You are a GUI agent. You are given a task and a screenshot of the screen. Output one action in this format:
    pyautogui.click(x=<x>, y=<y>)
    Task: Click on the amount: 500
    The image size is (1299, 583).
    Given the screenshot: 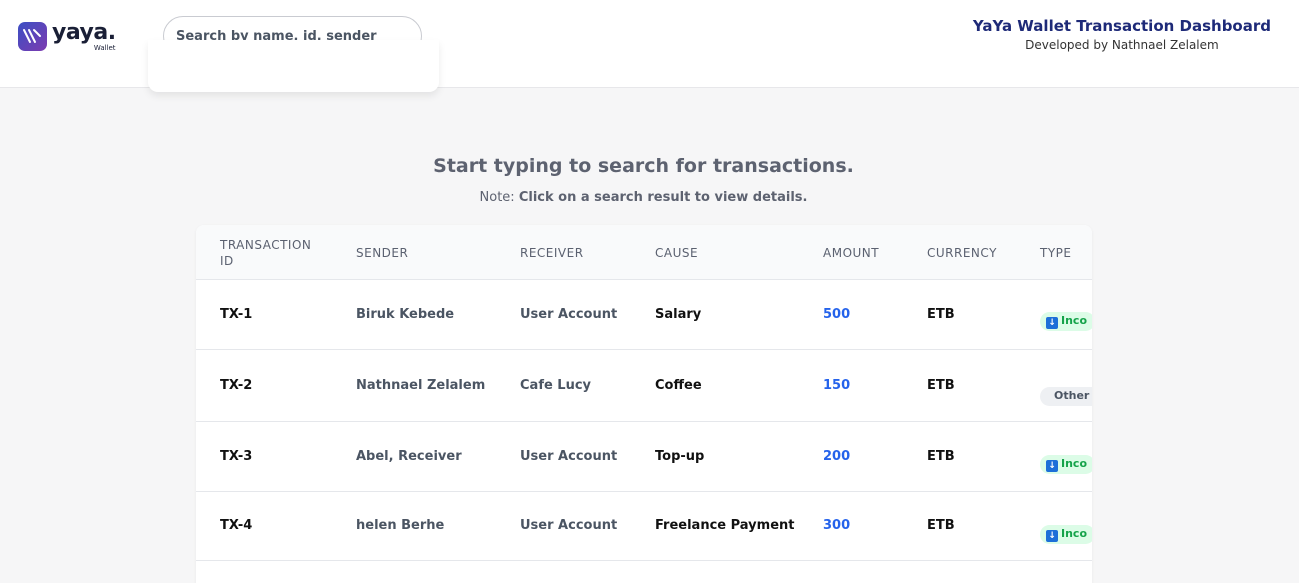 What is the action you would take?
    pyautogui.click(x=837, y=314)
    